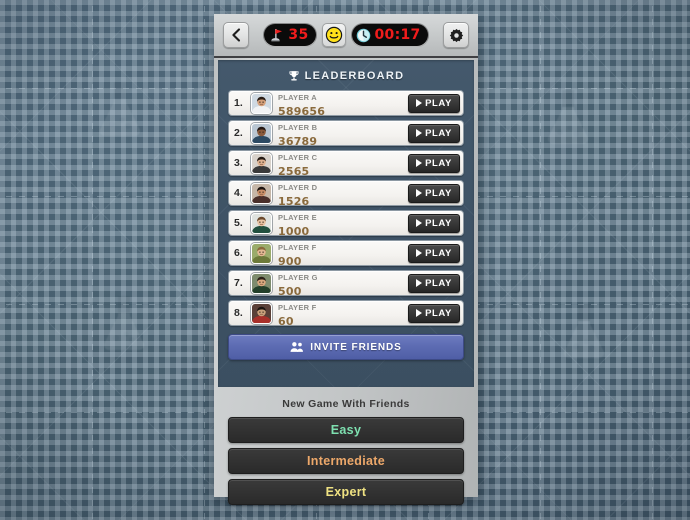 This screenshot has width=690, height=520. I want to click on invite-friends-button: INVITE FRIENDS, so click(346, 347).